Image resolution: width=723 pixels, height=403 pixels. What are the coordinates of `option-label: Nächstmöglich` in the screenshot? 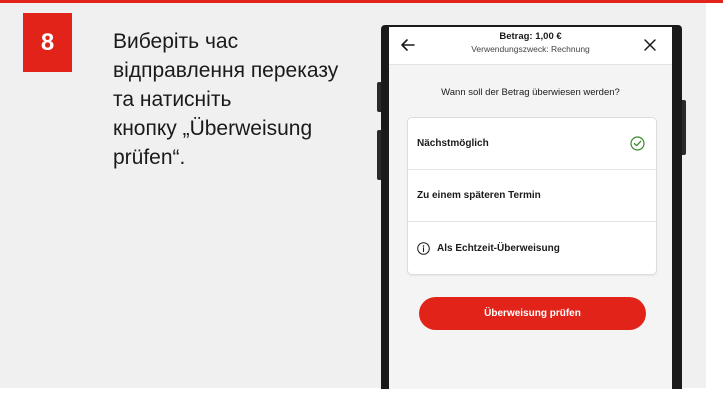 It's located at (453, 143).